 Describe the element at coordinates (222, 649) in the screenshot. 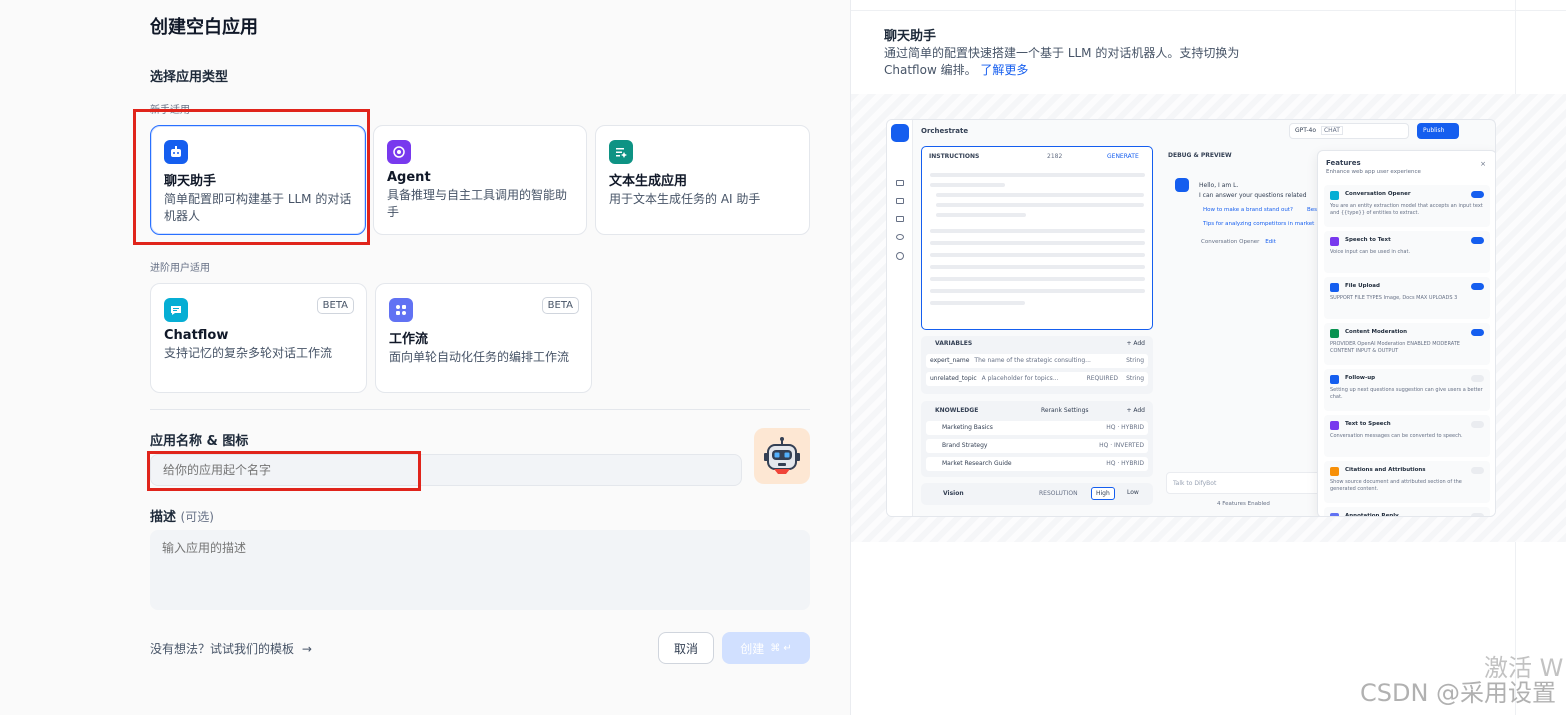

I see `template-link-text: 没有想法？试试我们的模板` at that location.